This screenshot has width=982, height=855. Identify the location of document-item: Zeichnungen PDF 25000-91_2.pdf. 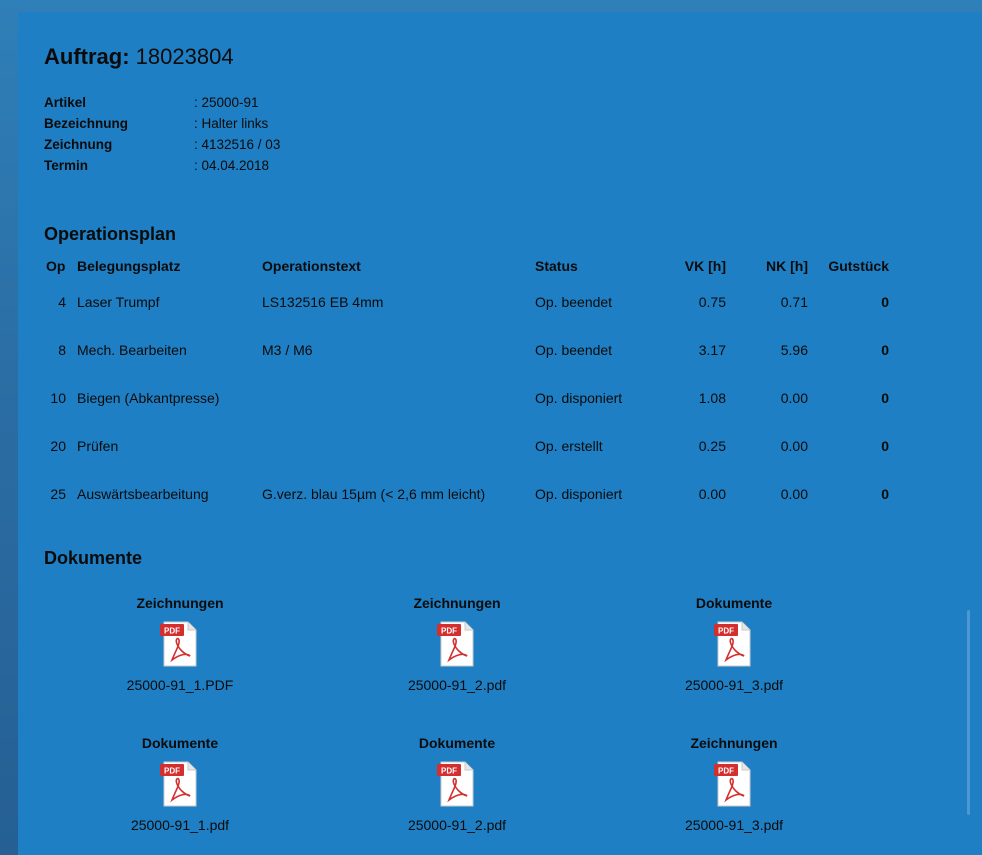
(457, 644).